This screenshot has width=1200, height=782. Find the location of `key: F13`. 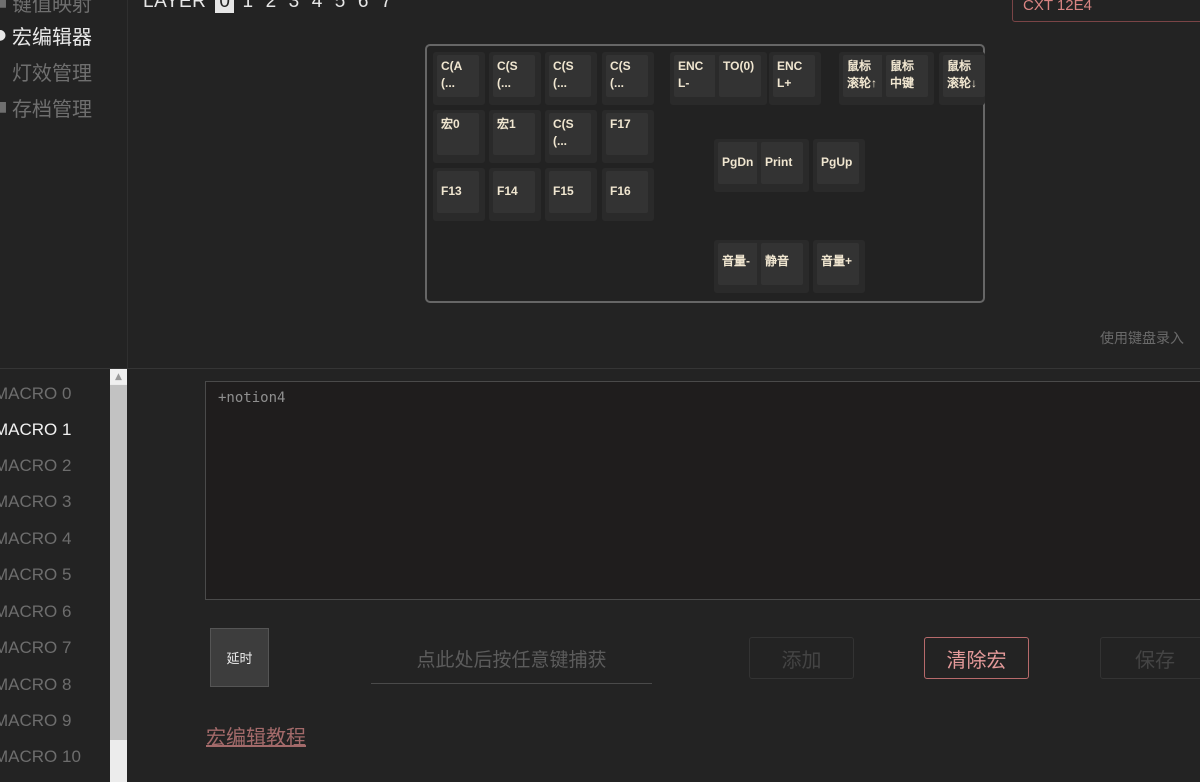

key: F13 is located at coordinates (459, 194).